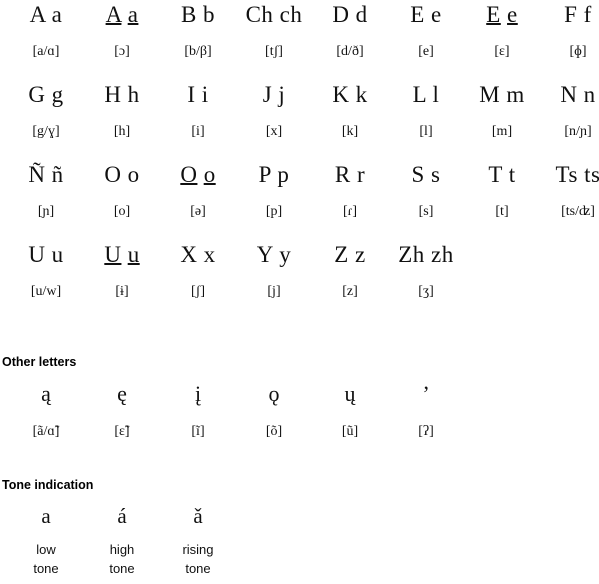 The width and height of the screenshot is (599, 584). Describe the element at coordinates (274, 111) in the screenshot. I see `alphabet-cell: J j [x]` at that location.